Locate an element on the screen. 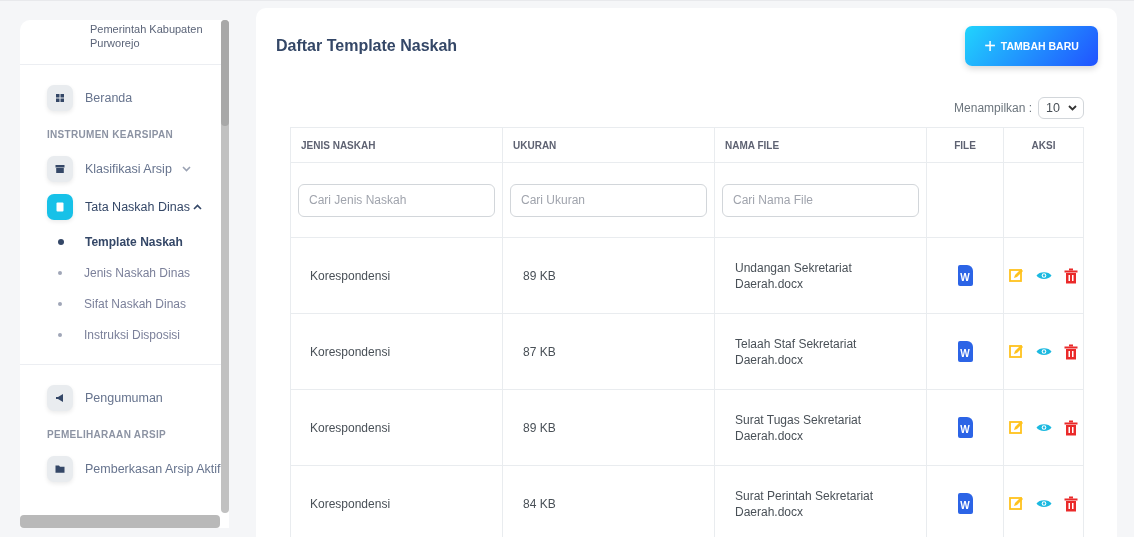 The width and height of the screenshot is (1134, 537). table-cell: Telaah Staf Sekretariat Daerah.docx is located at coordinates (820, 351).